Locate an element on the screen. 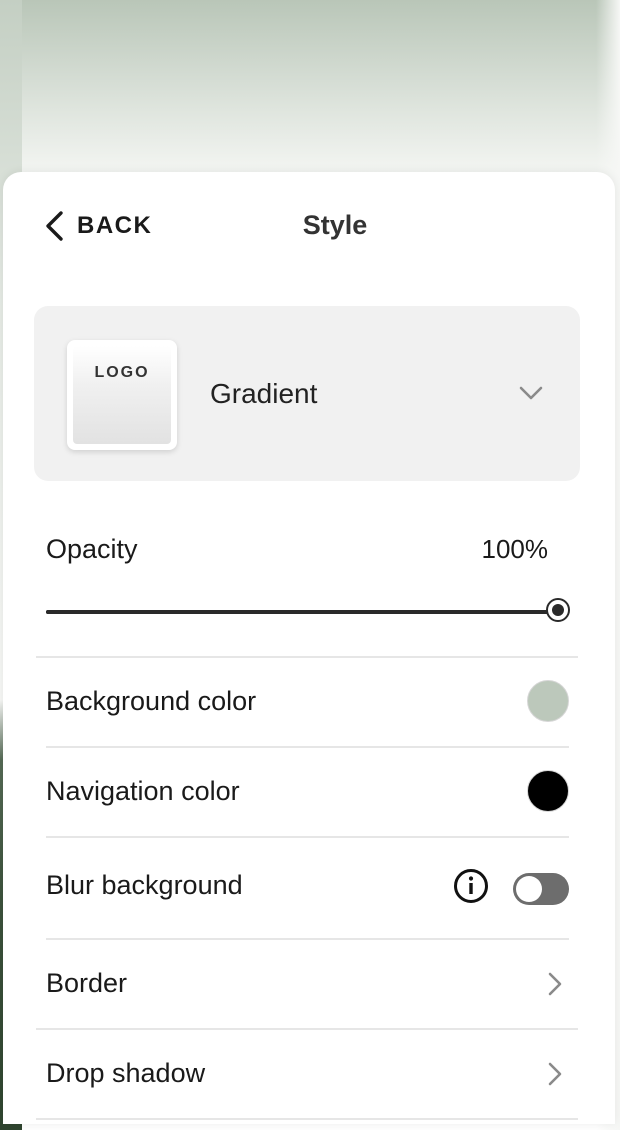 The height and width of the screenshot is (1130, 620). panel-header: BACK Style is located at coordinates (309, 227).